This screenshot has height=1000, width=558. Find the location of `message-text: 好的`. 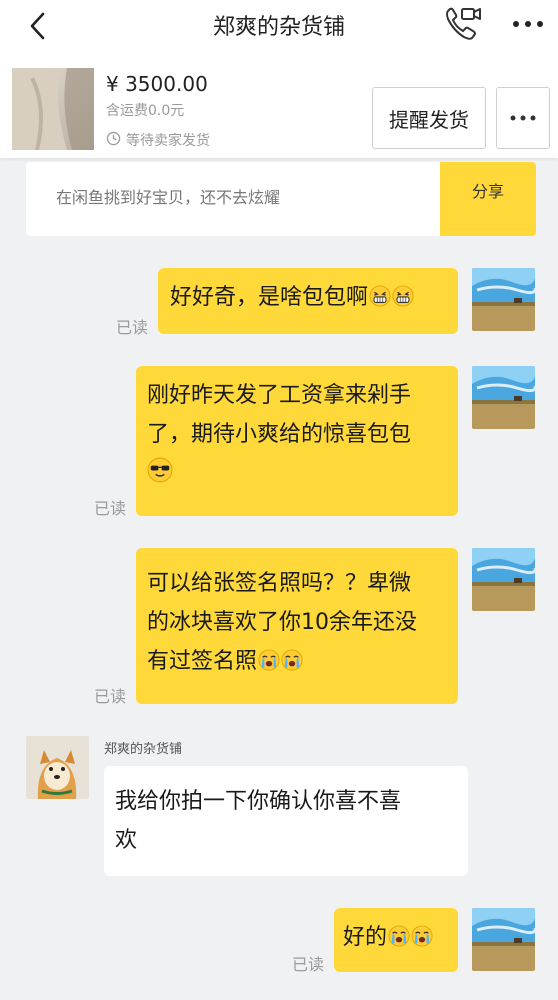

message-text: 好的 is located at coordinates (365, 937).